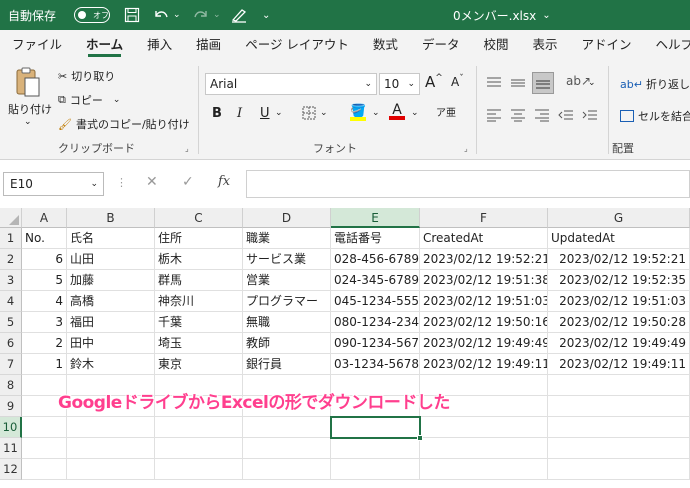 This screenshot has width=690, height=488. I want to click on row-header-5: 5, so click(11, 322).